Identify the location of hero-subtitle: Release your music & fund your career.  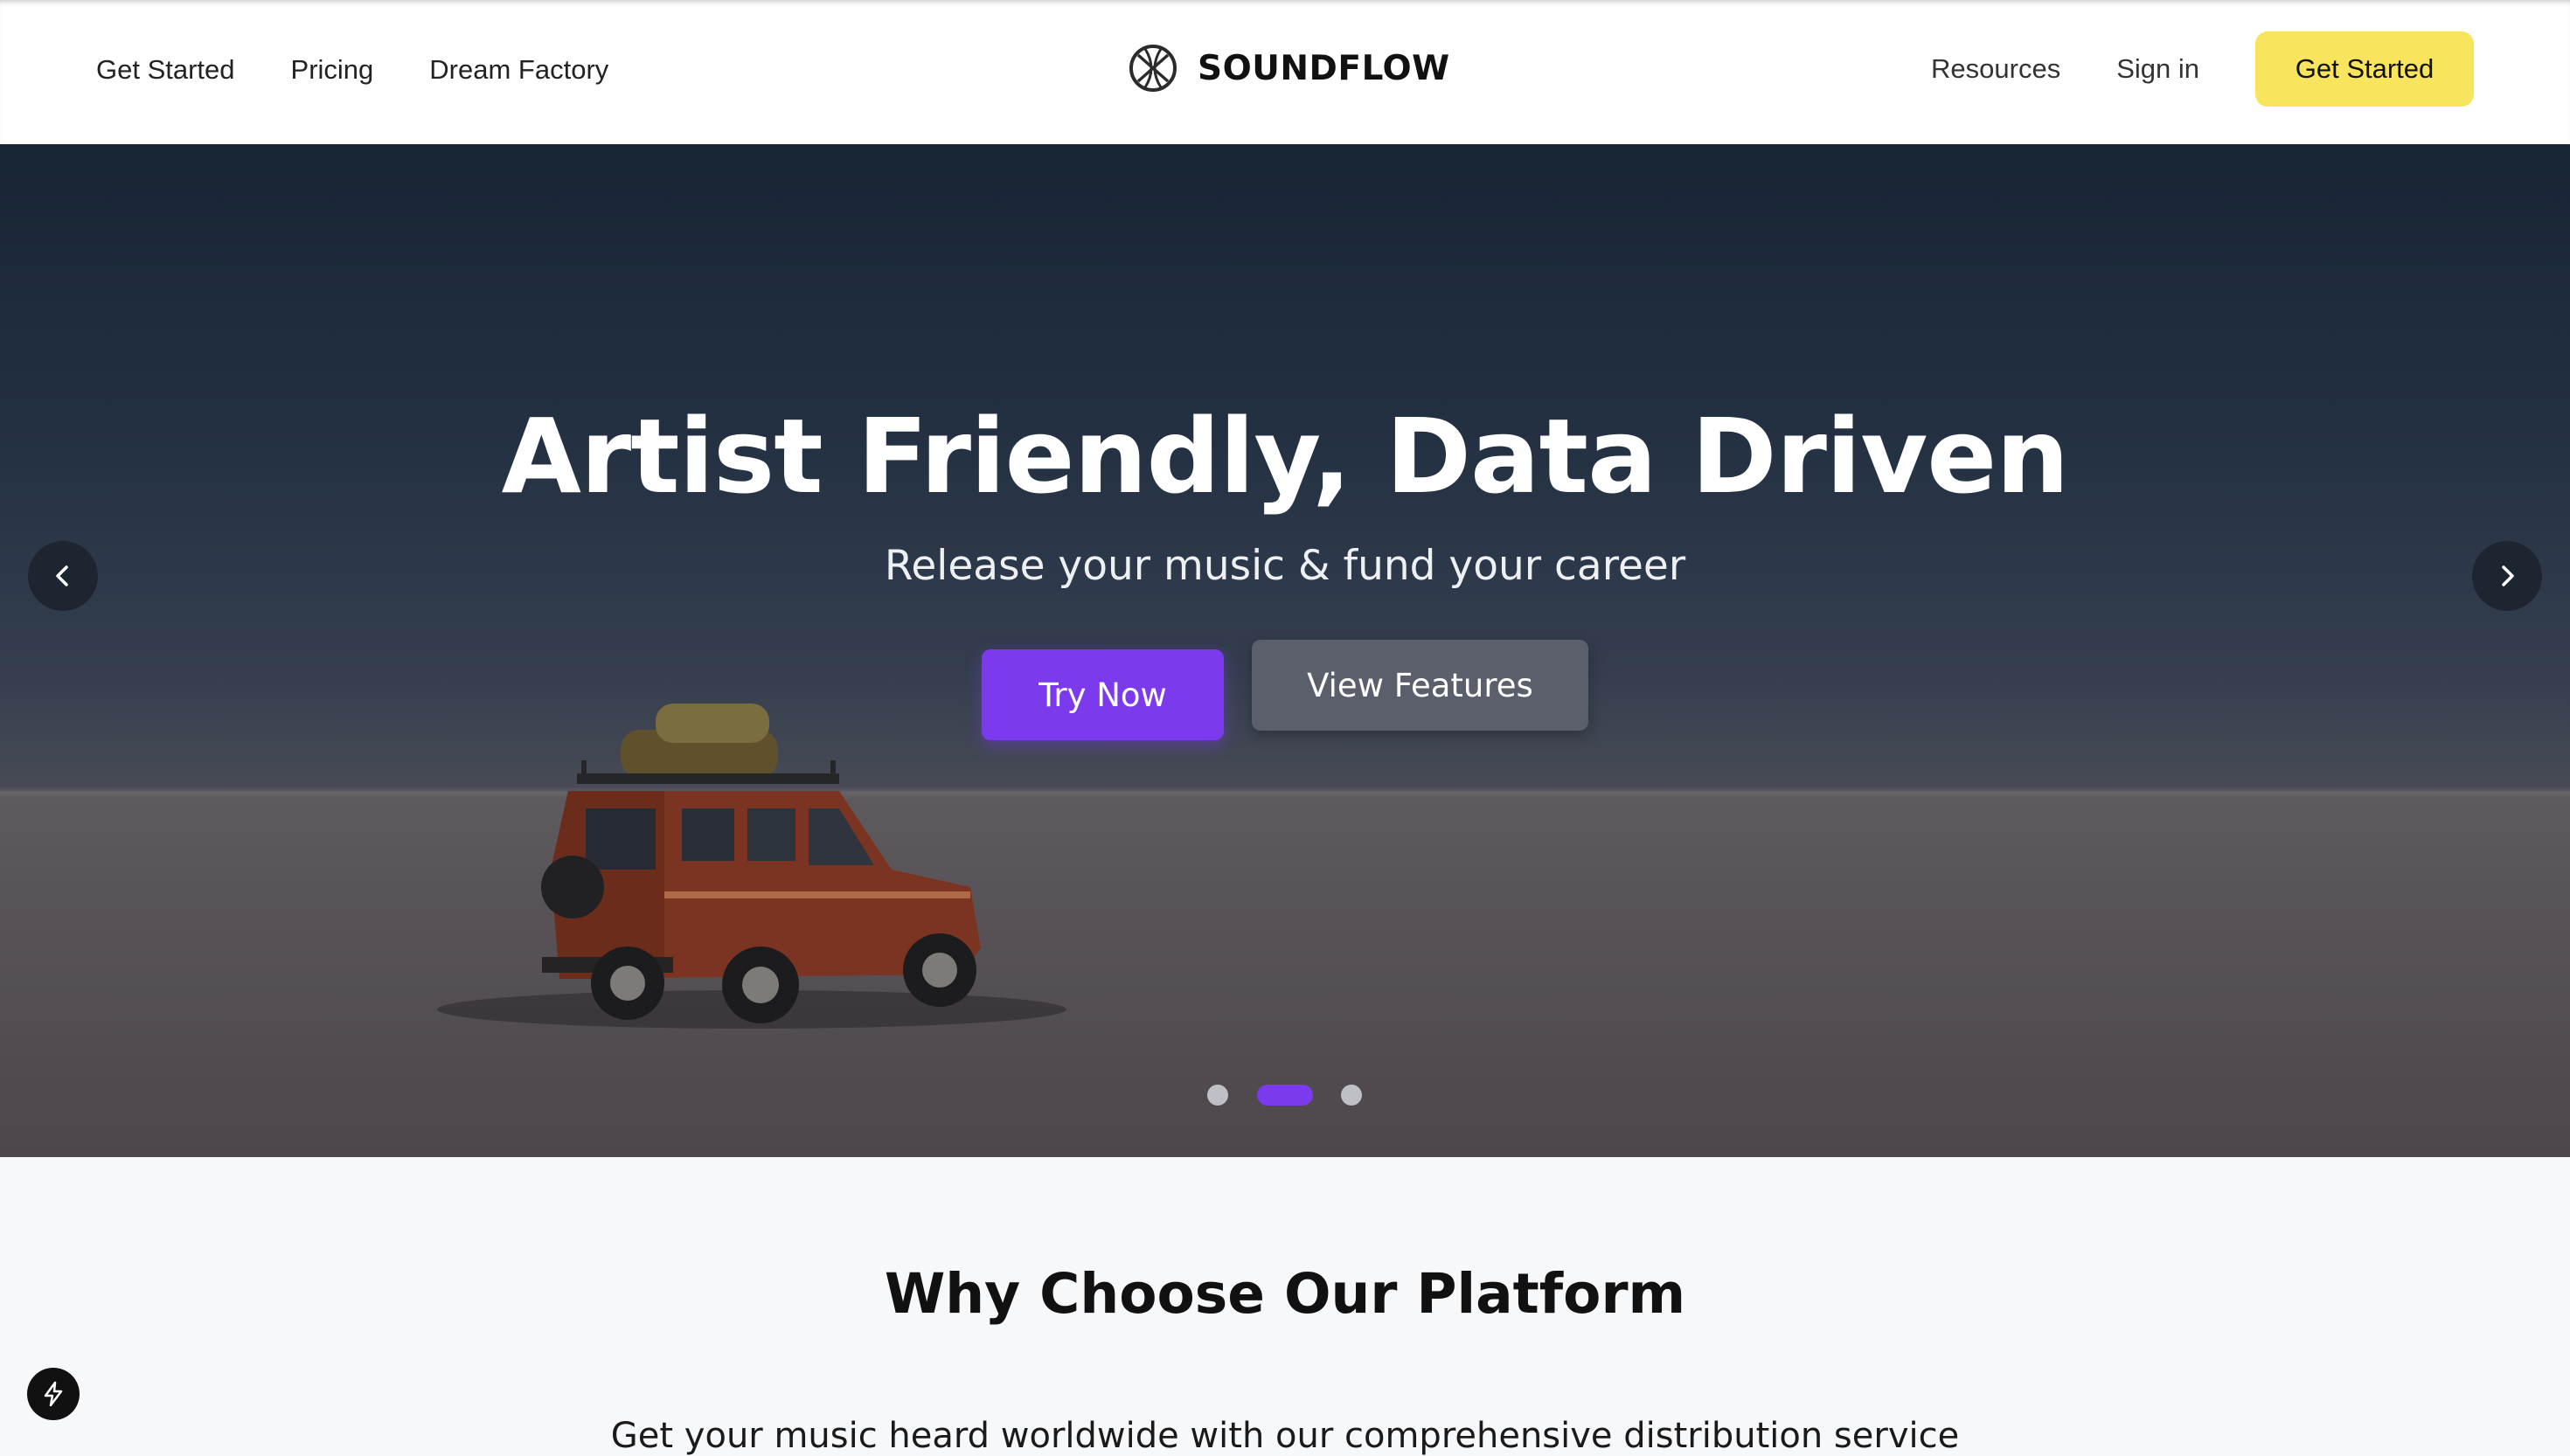
(1285, 566).